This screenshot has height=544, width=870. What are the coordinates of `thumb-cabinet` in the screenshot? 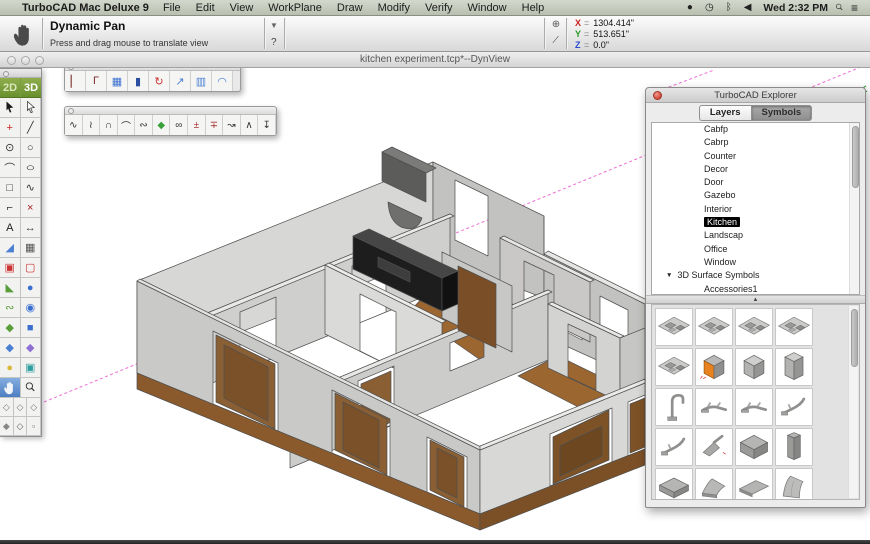 It's located at (754, 367).